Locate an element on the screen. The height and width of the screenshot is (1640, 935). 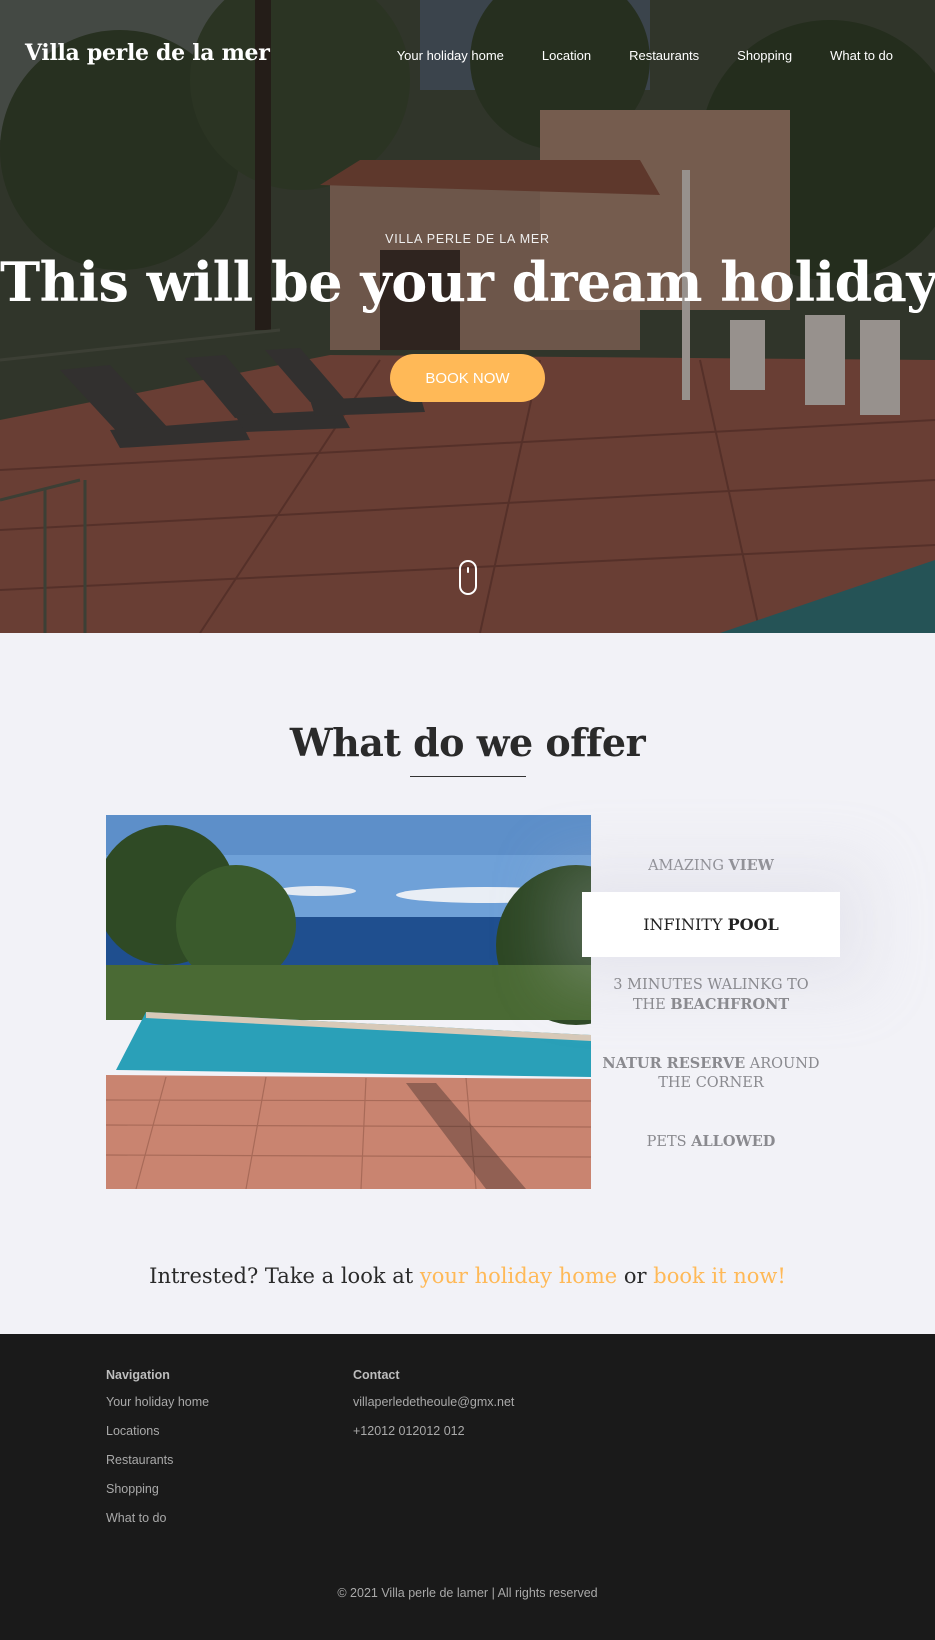
feature-pets-allowed: PETS ALLOWED is located at coordinates (711, 1142).